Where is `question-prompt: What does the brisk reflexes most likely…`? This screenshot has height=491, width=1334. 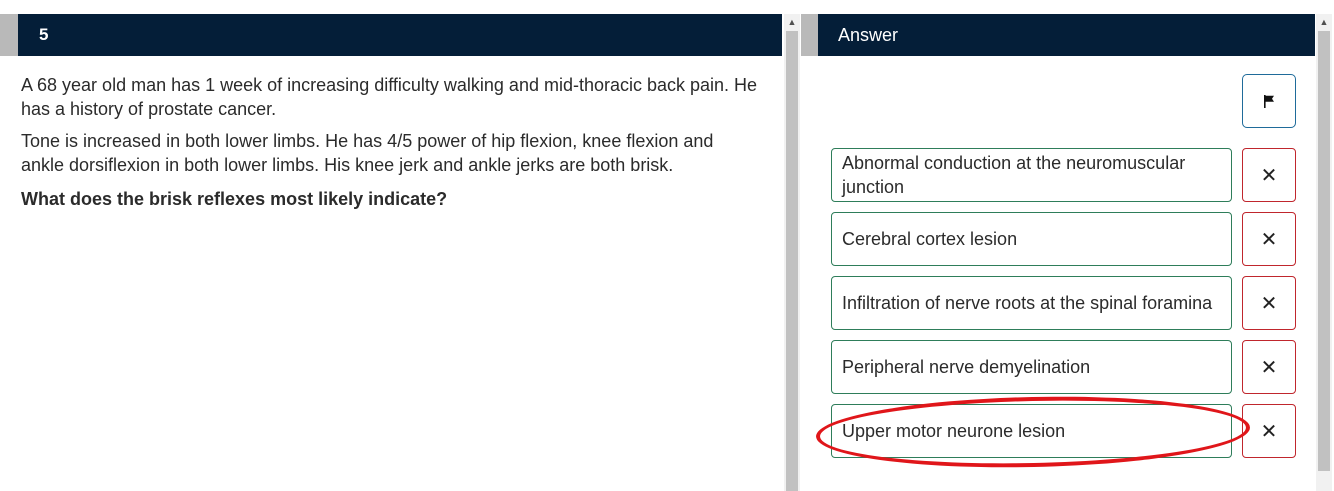 question-prompt: What does the brisk reflexes most likely… is located at coordinates (234, 199).